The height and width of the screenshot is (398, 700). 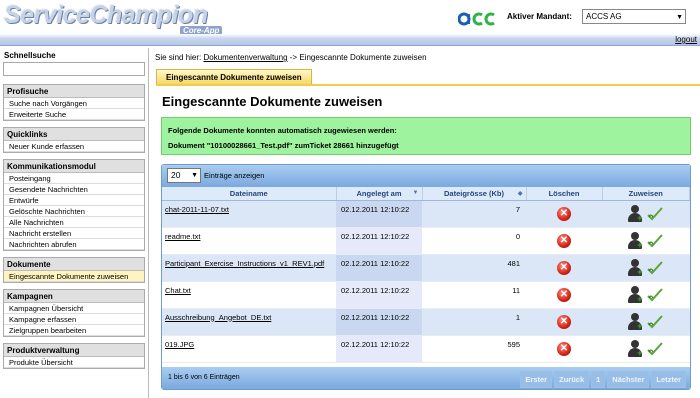 What do you see at coordinates (474, 241) in the screenshot?
I see `file-size: 0` at bounding box center [474, 241].